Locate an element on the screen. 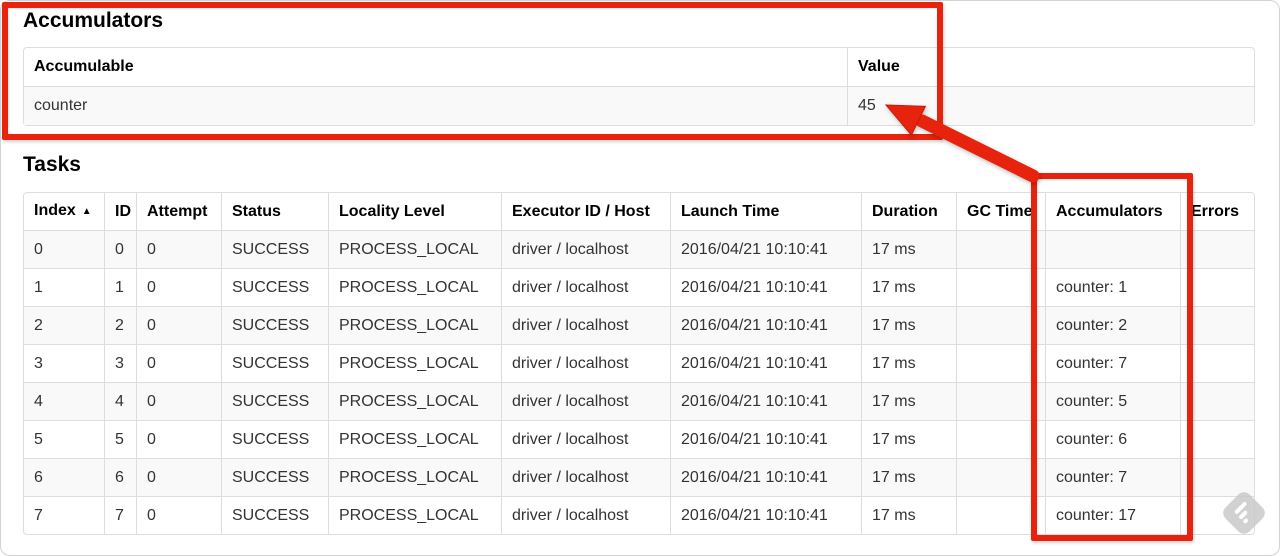 This screenshot has height=556, width=1280. tasks-section-heading: Tasks is located at coordinates (52, 164).